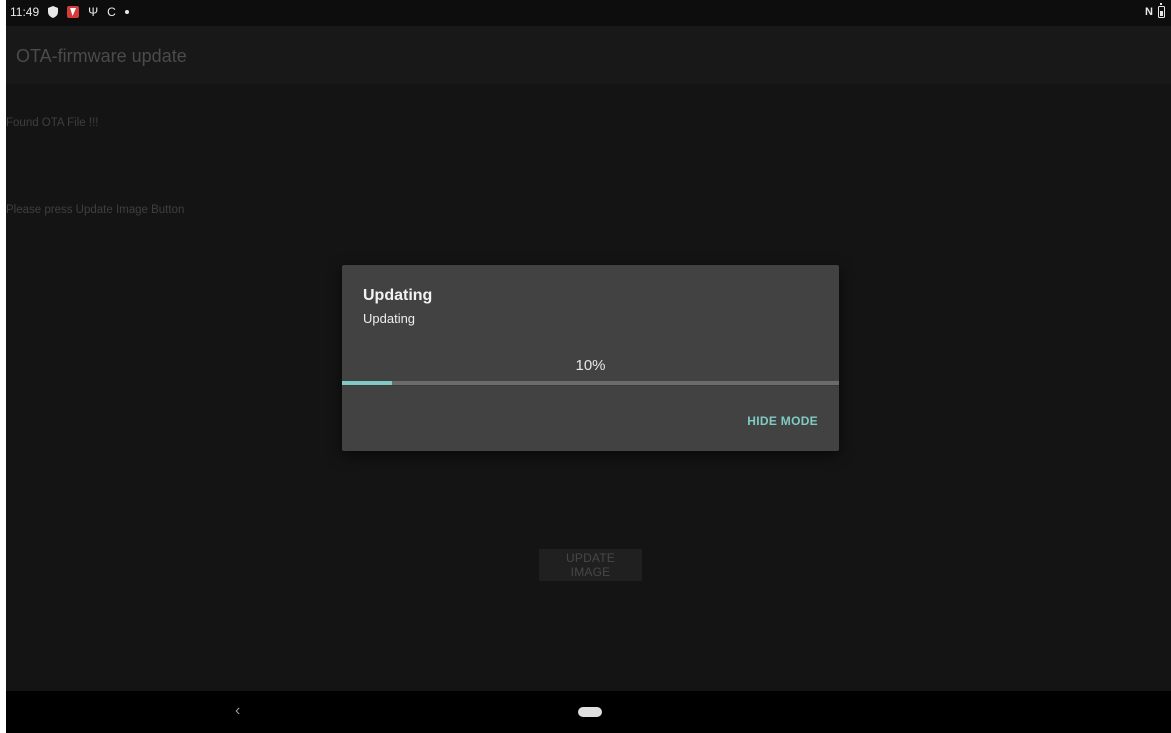  I want to click on navigation-bar: ‹, so click(588, 712).